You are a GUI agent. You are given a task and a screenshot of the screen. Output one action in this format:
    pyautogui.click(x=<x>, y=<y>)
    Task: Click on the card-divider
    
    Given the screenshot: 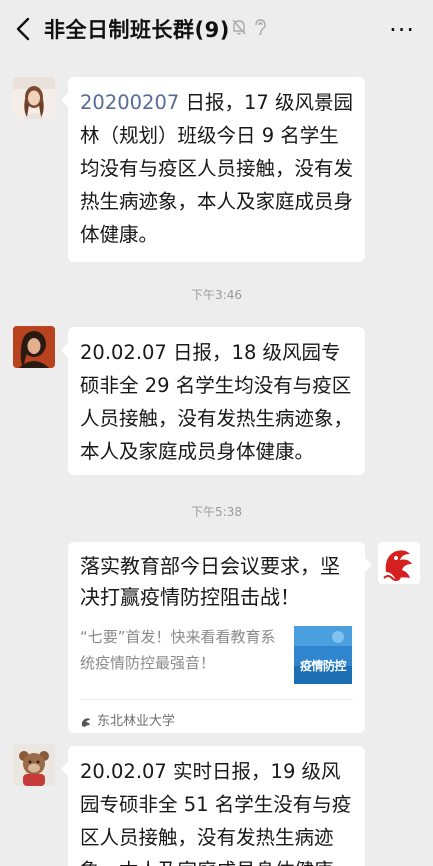 What is the action you would take?
    pyautogui.click(x=216, y=699)
    